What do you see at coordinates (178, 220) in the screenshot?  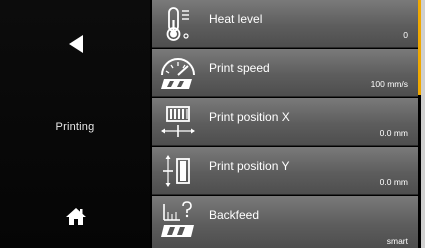 I see `backfeed-icon` at bounding box center [178, 220].